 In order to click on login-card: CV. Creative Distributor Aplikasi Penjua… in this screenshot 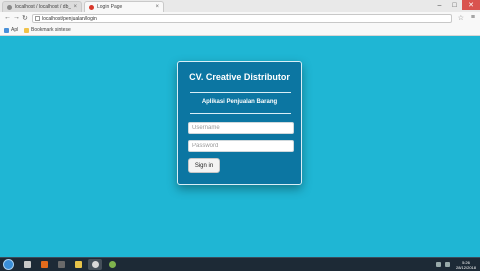, I will do `click(239, 123)`.